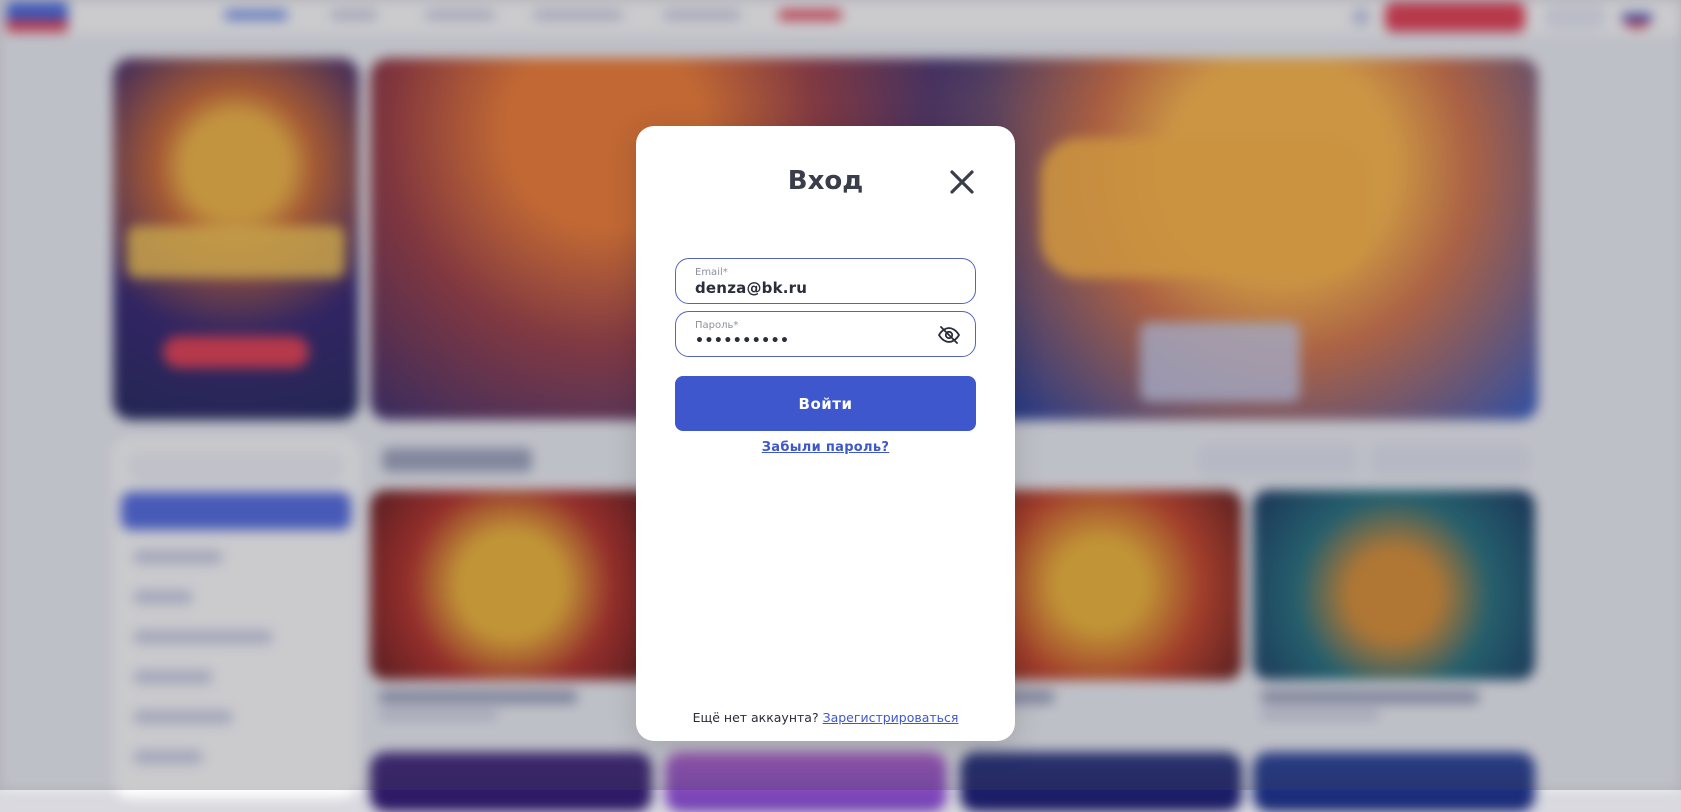  Describe the element at coordinates (891, 717) in the screenshot. I see `register-link: Зарегистрироваться` at that location.